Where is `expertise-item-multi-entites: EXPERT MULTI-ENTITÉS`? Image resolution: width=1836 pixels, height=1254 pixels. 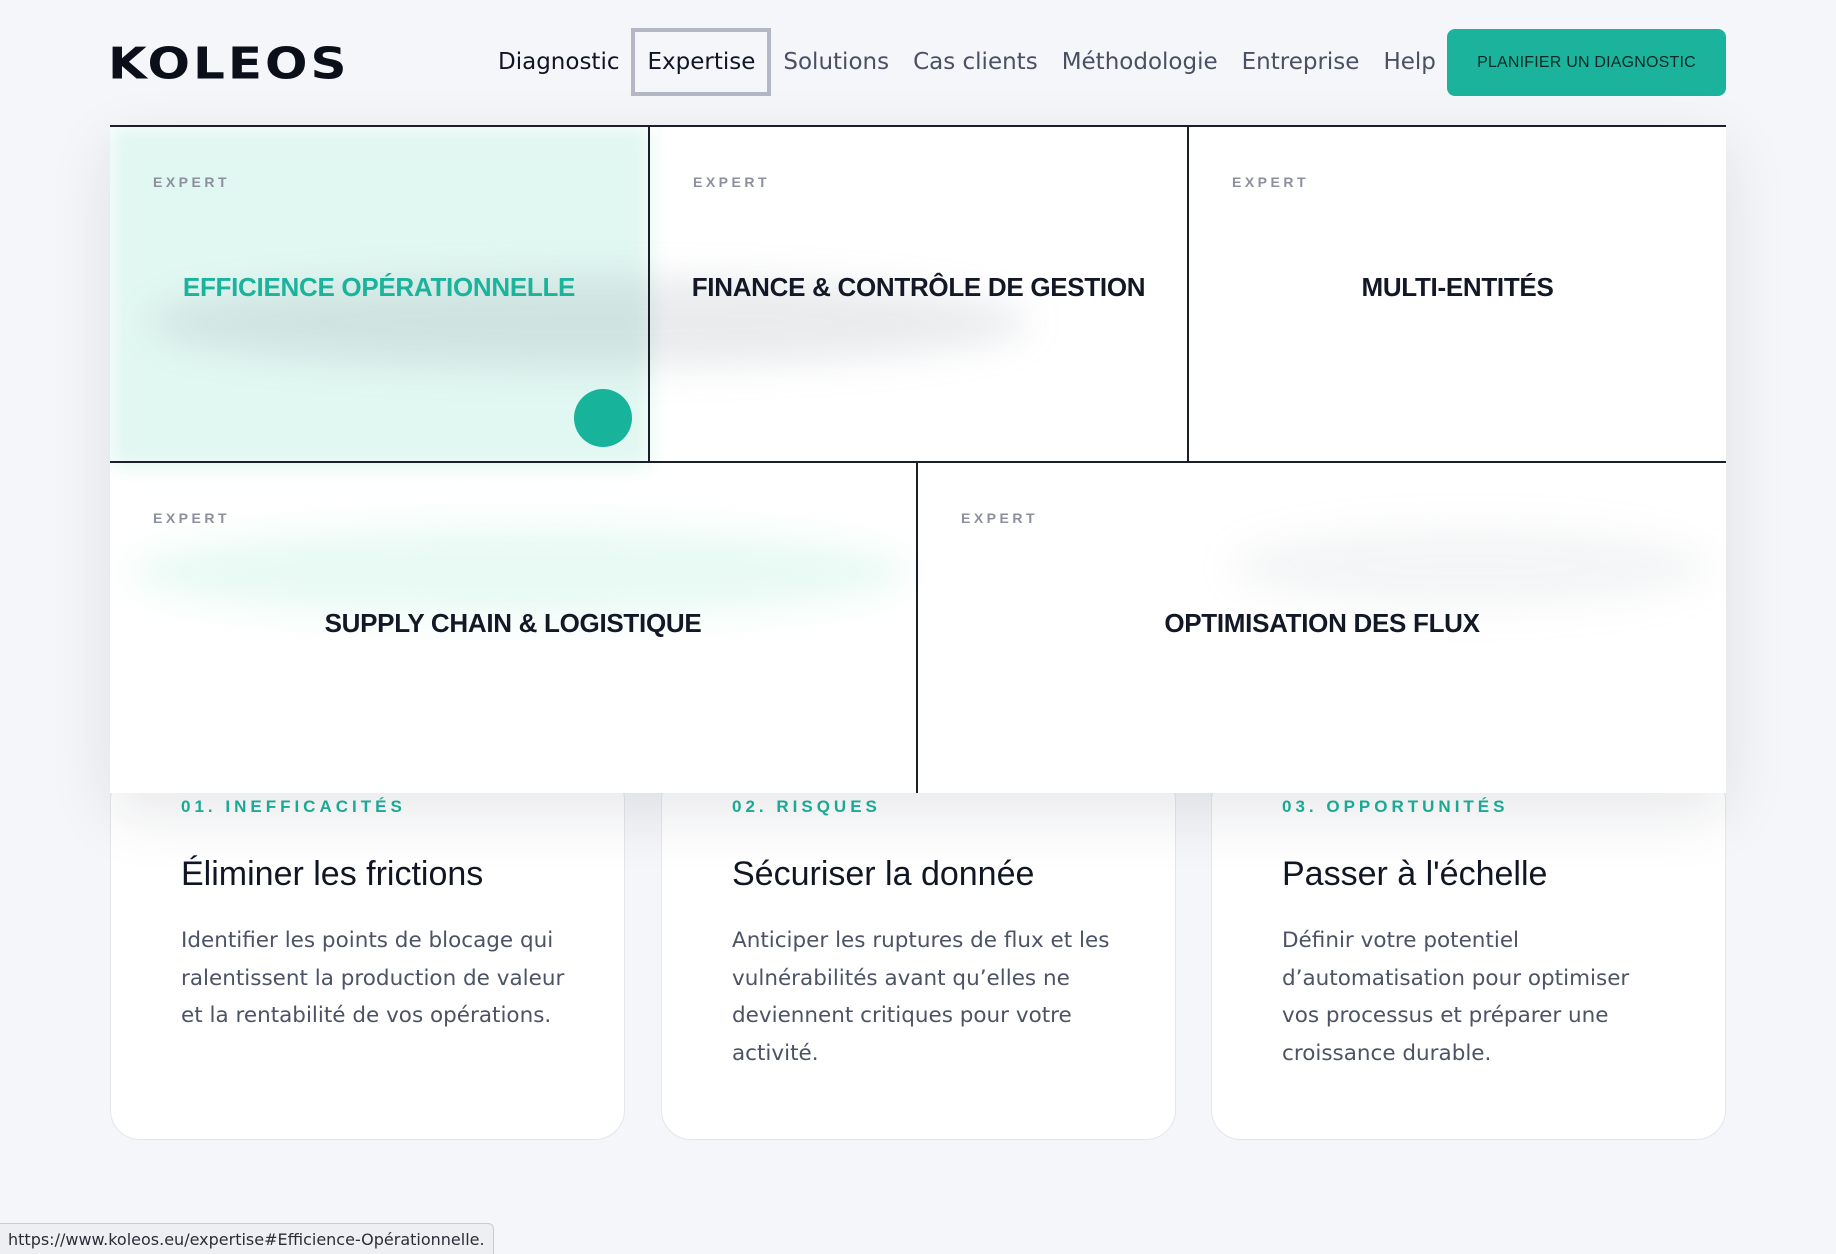 expertise-item-multi-entites: EXPERT MULTI-ENTITÉS is located at coordinates (1457, 294).